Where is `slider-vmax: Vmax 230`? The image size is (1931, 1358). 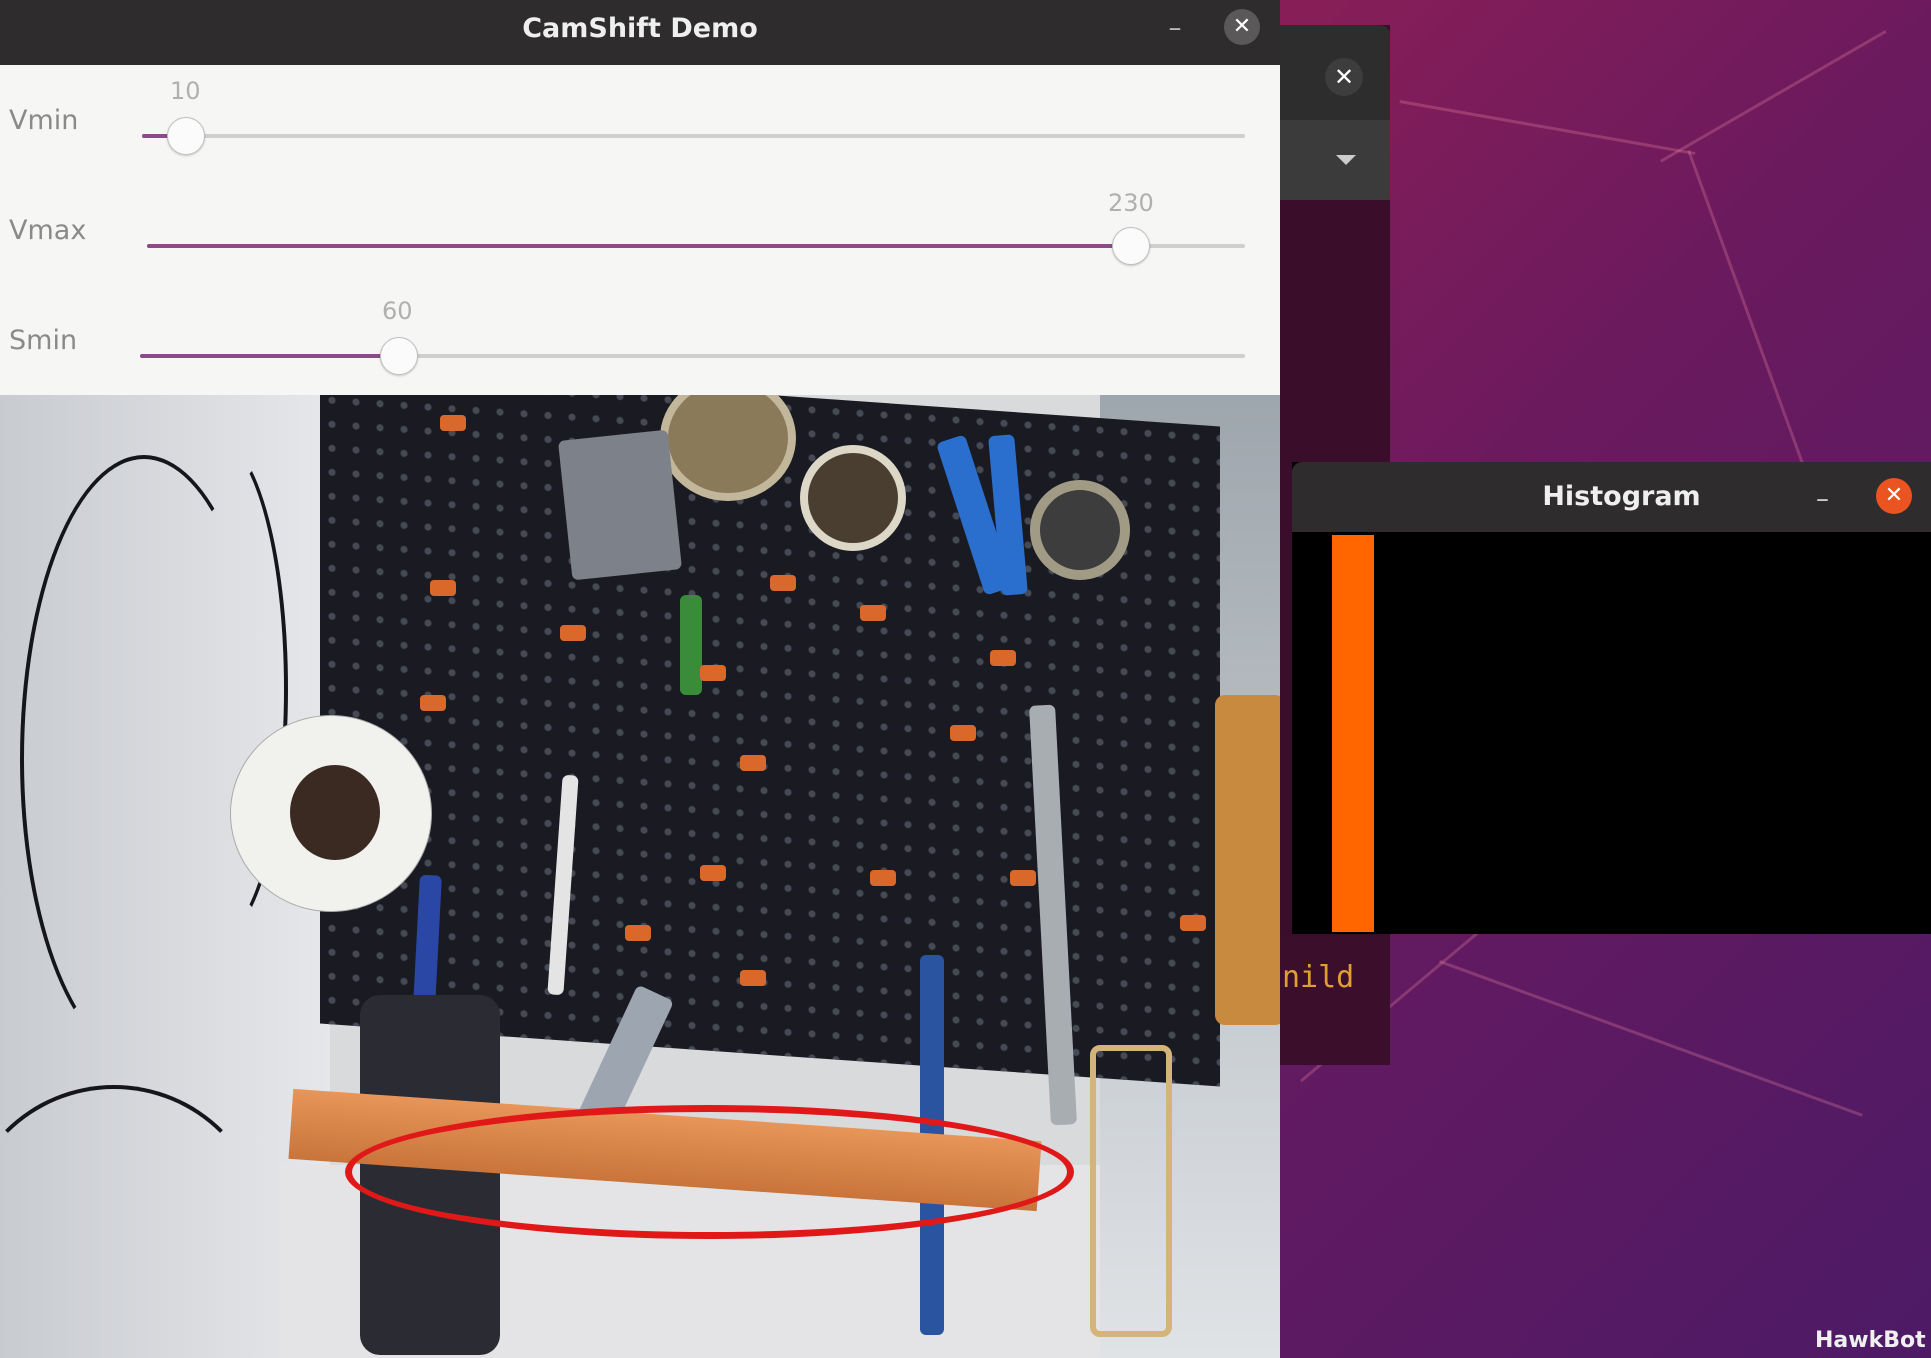 slider-vmax: Vmax 230 is located at coordinates (640, 230).